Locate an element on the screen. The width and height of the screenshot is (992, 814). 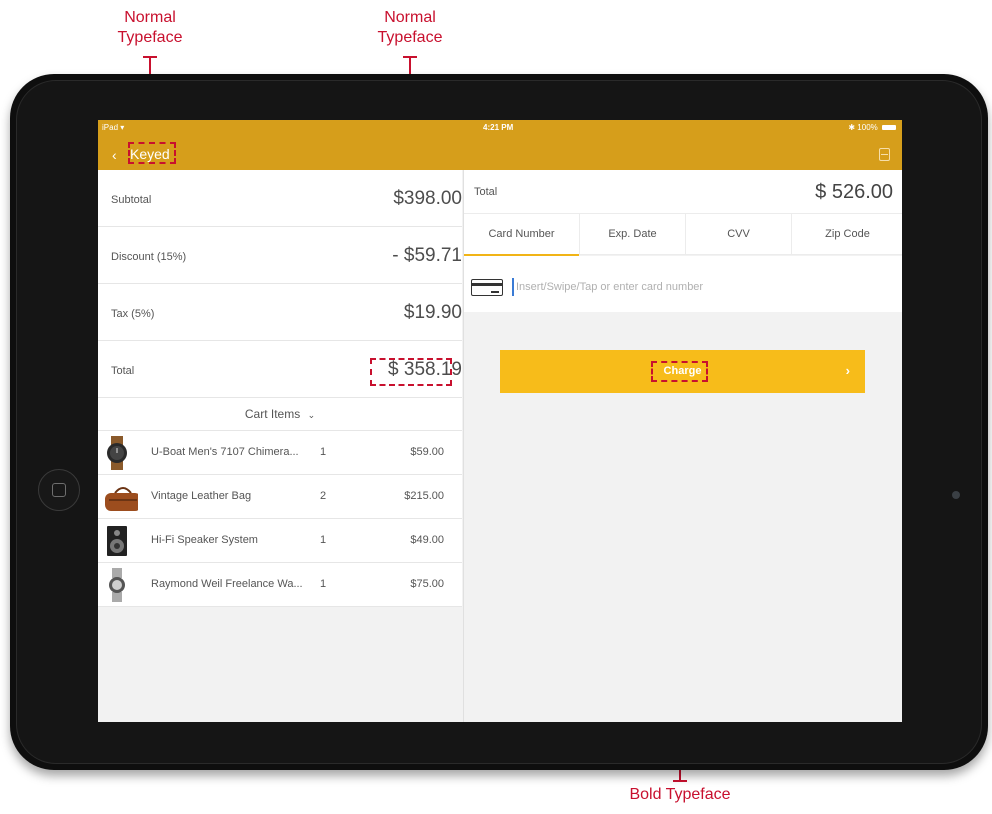
wristwatch-icon is located at coordinates (117, 453).